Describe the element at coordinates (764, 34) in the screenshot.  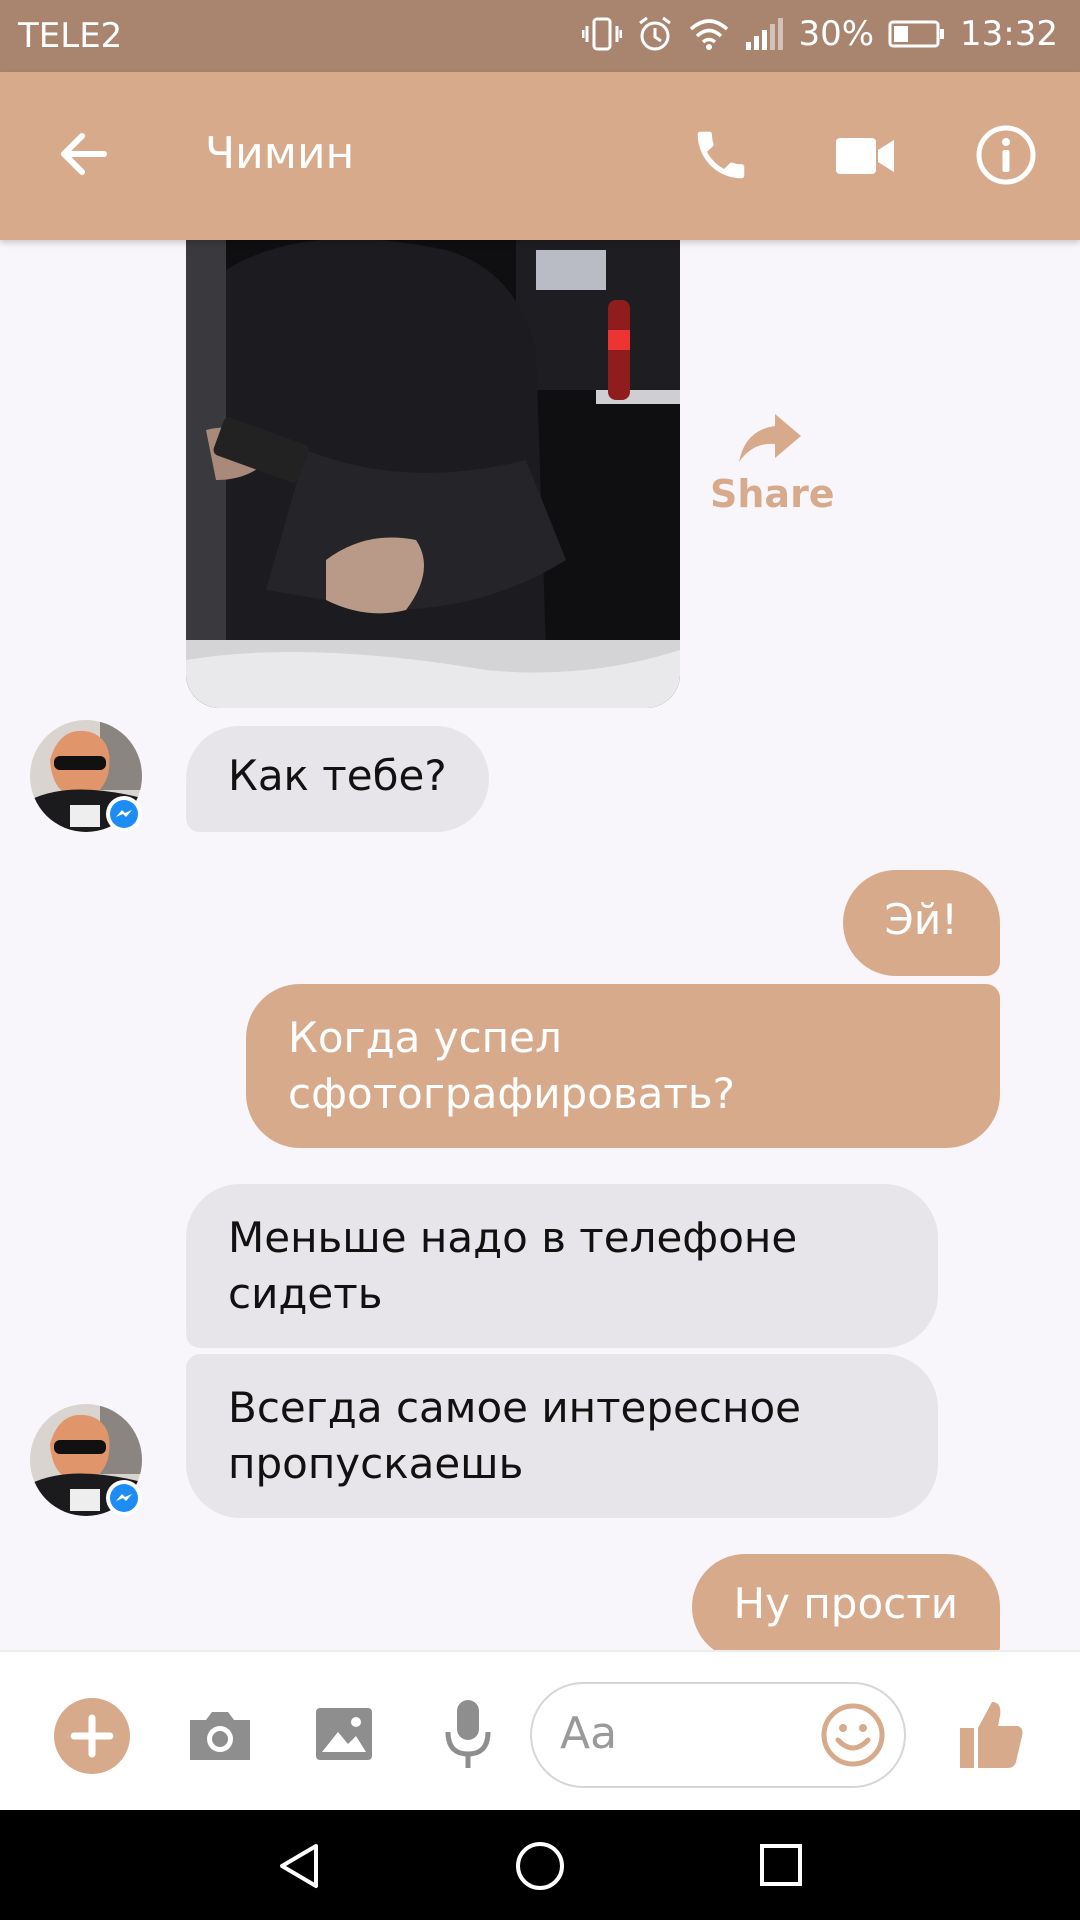
I see `signal-icon` at that location.